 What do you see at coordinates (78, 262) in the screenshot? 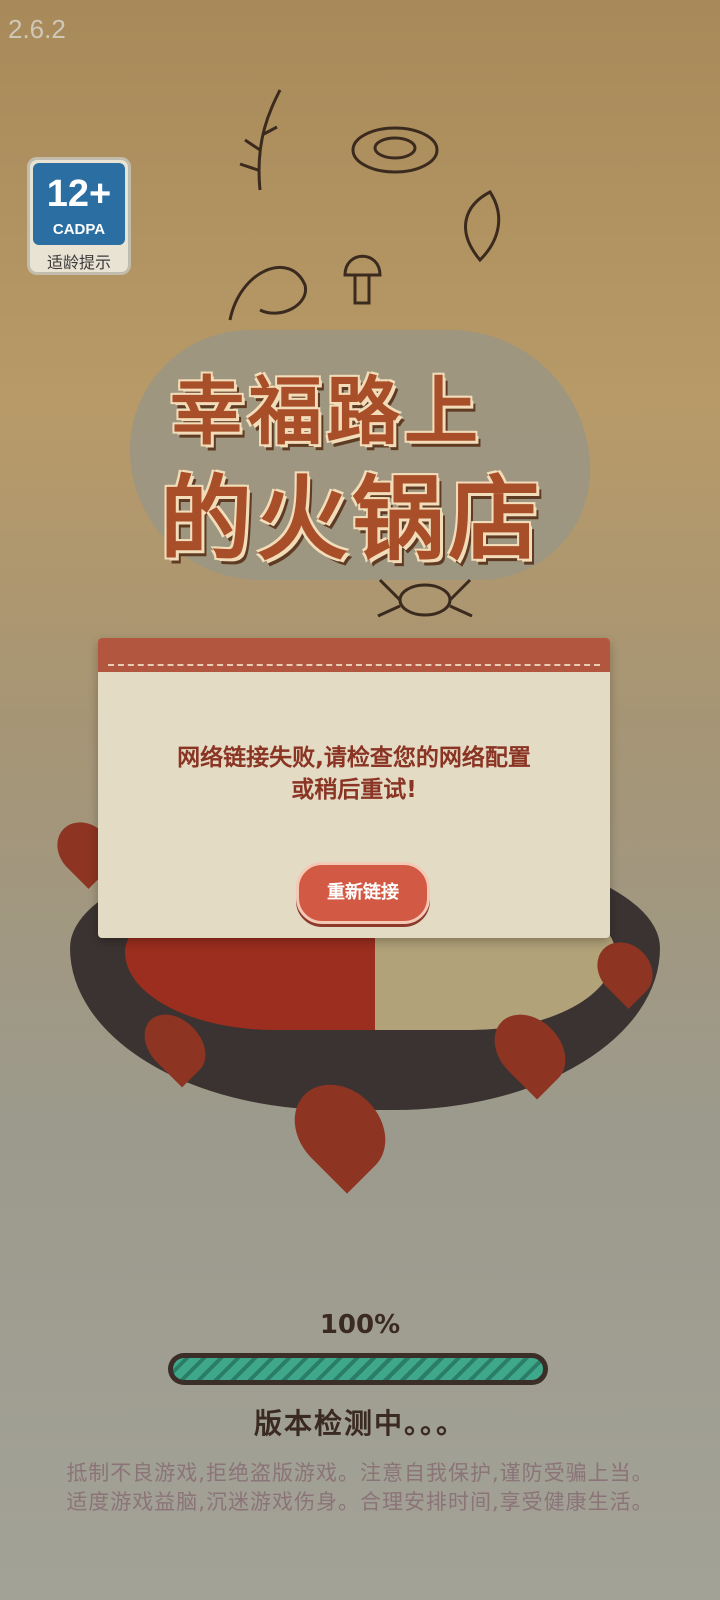
I see `age-rating-hint: 适龄提示` at bounding box center [78, 262].